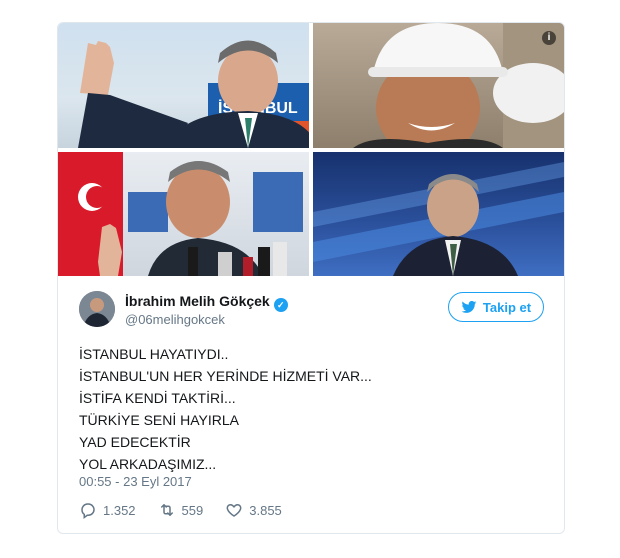 This screenshot has width=620, height=558. What do you see at coordinates (265, 510) in the screenshot?
I see `like-count: 3.855` at bounding box center [265, 510].